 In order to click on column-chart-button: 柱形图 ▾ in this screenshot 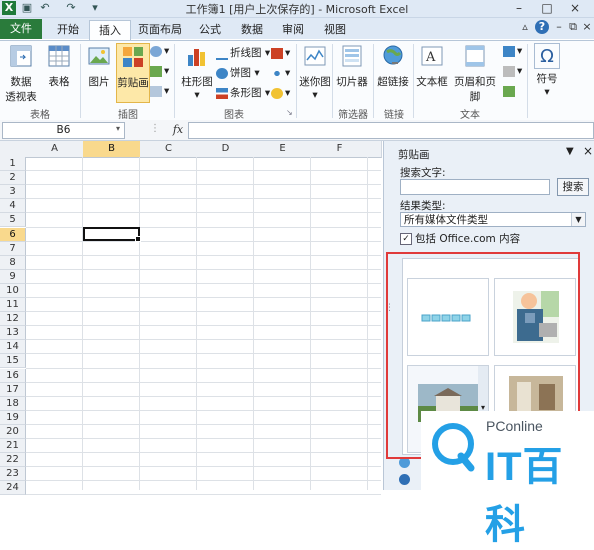, I will do `click(197, 72)`.